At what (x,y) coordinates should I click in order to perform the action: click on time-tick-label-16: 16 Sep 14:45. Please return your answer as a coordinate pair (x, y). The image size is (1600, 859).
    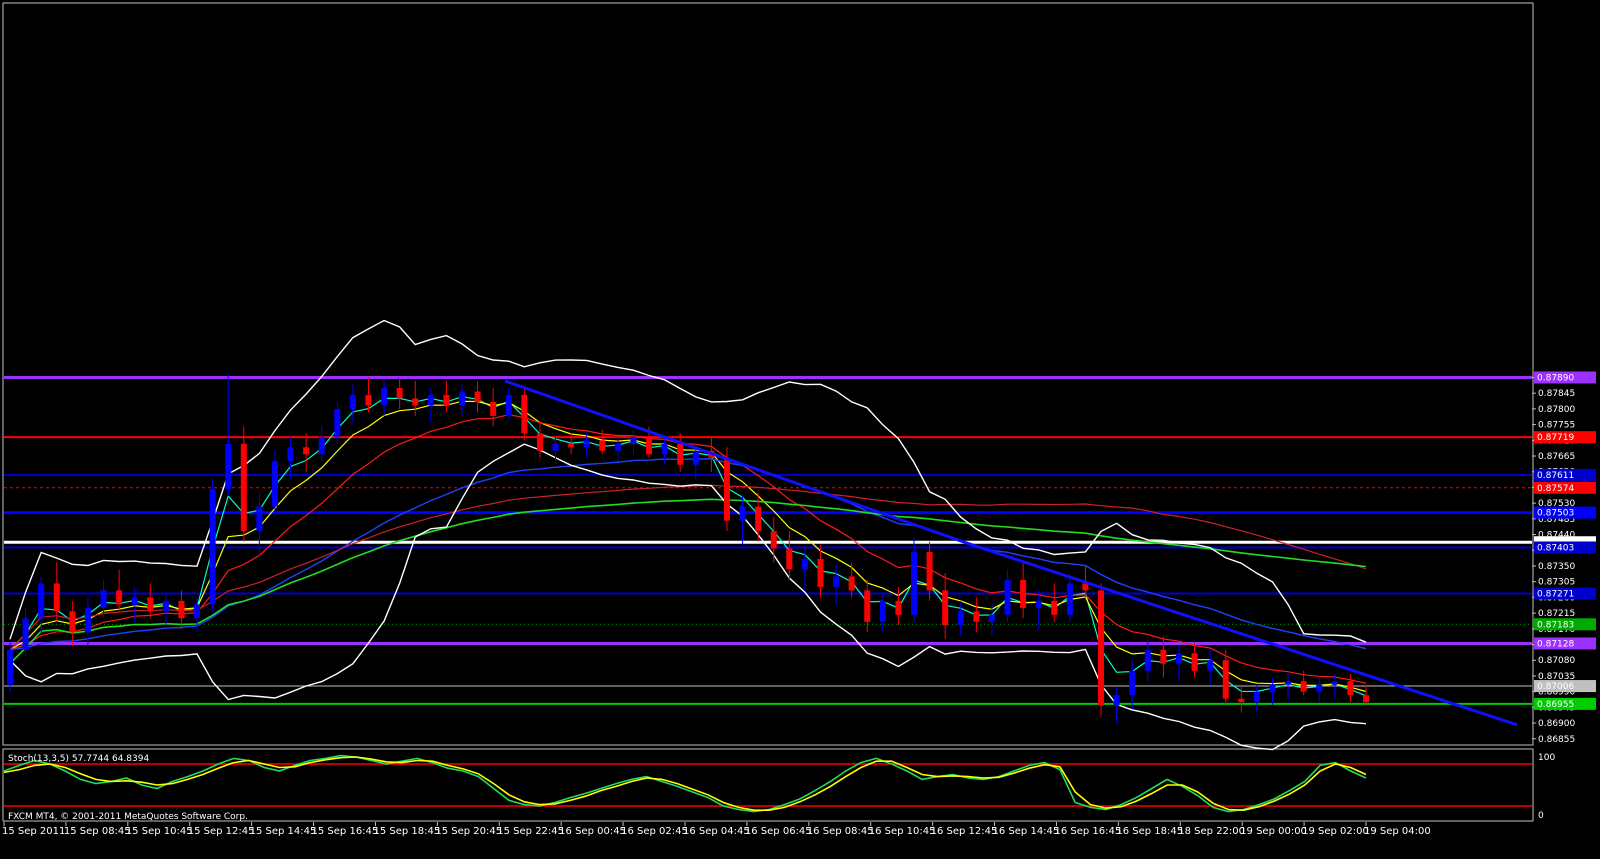
    Looking at the image, I should click on (1026, 831).